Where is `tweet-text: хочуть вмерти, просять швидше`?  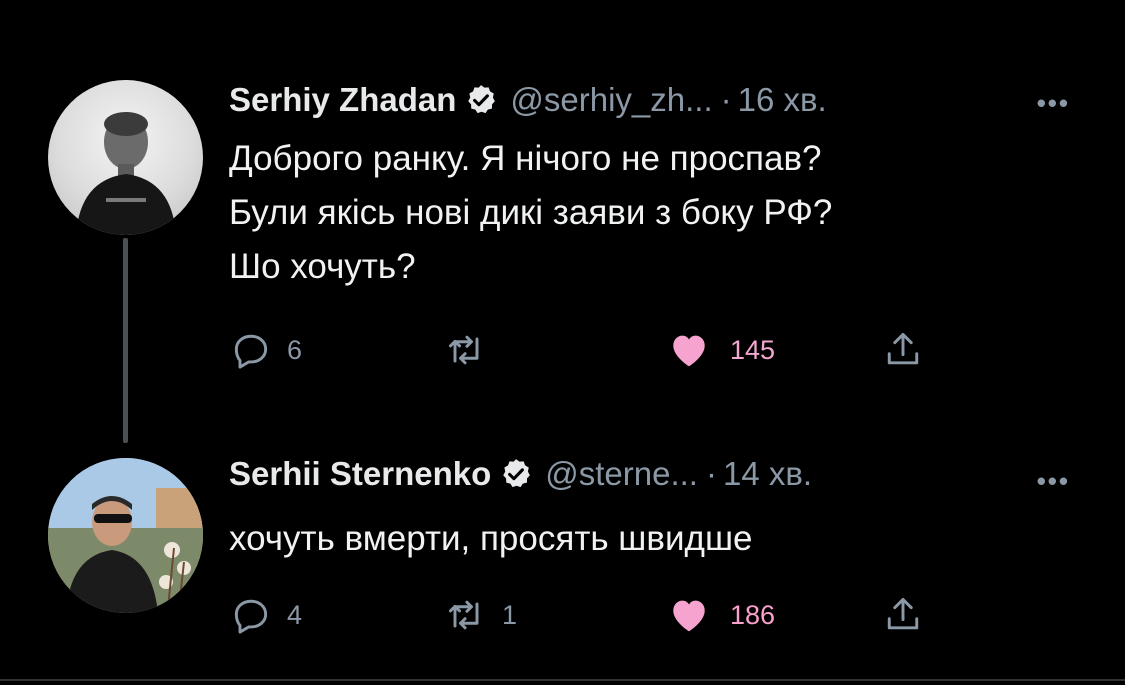
tweet-text: хочуть вмерти, просять швидше is located at coordinates (649, 539).